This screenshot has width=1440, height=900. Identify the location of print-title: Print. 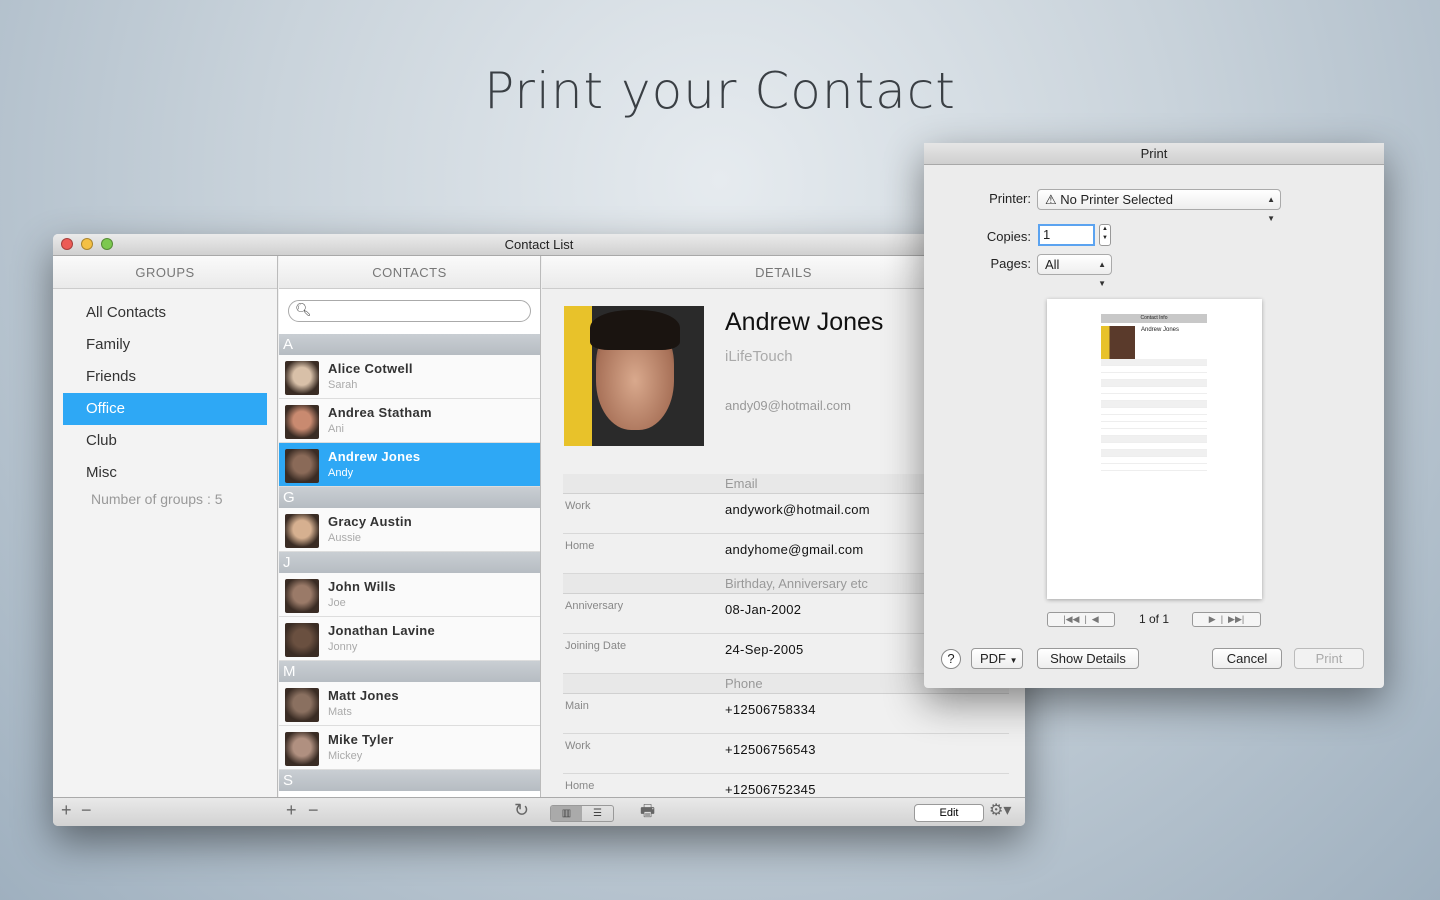
(1154, 154).